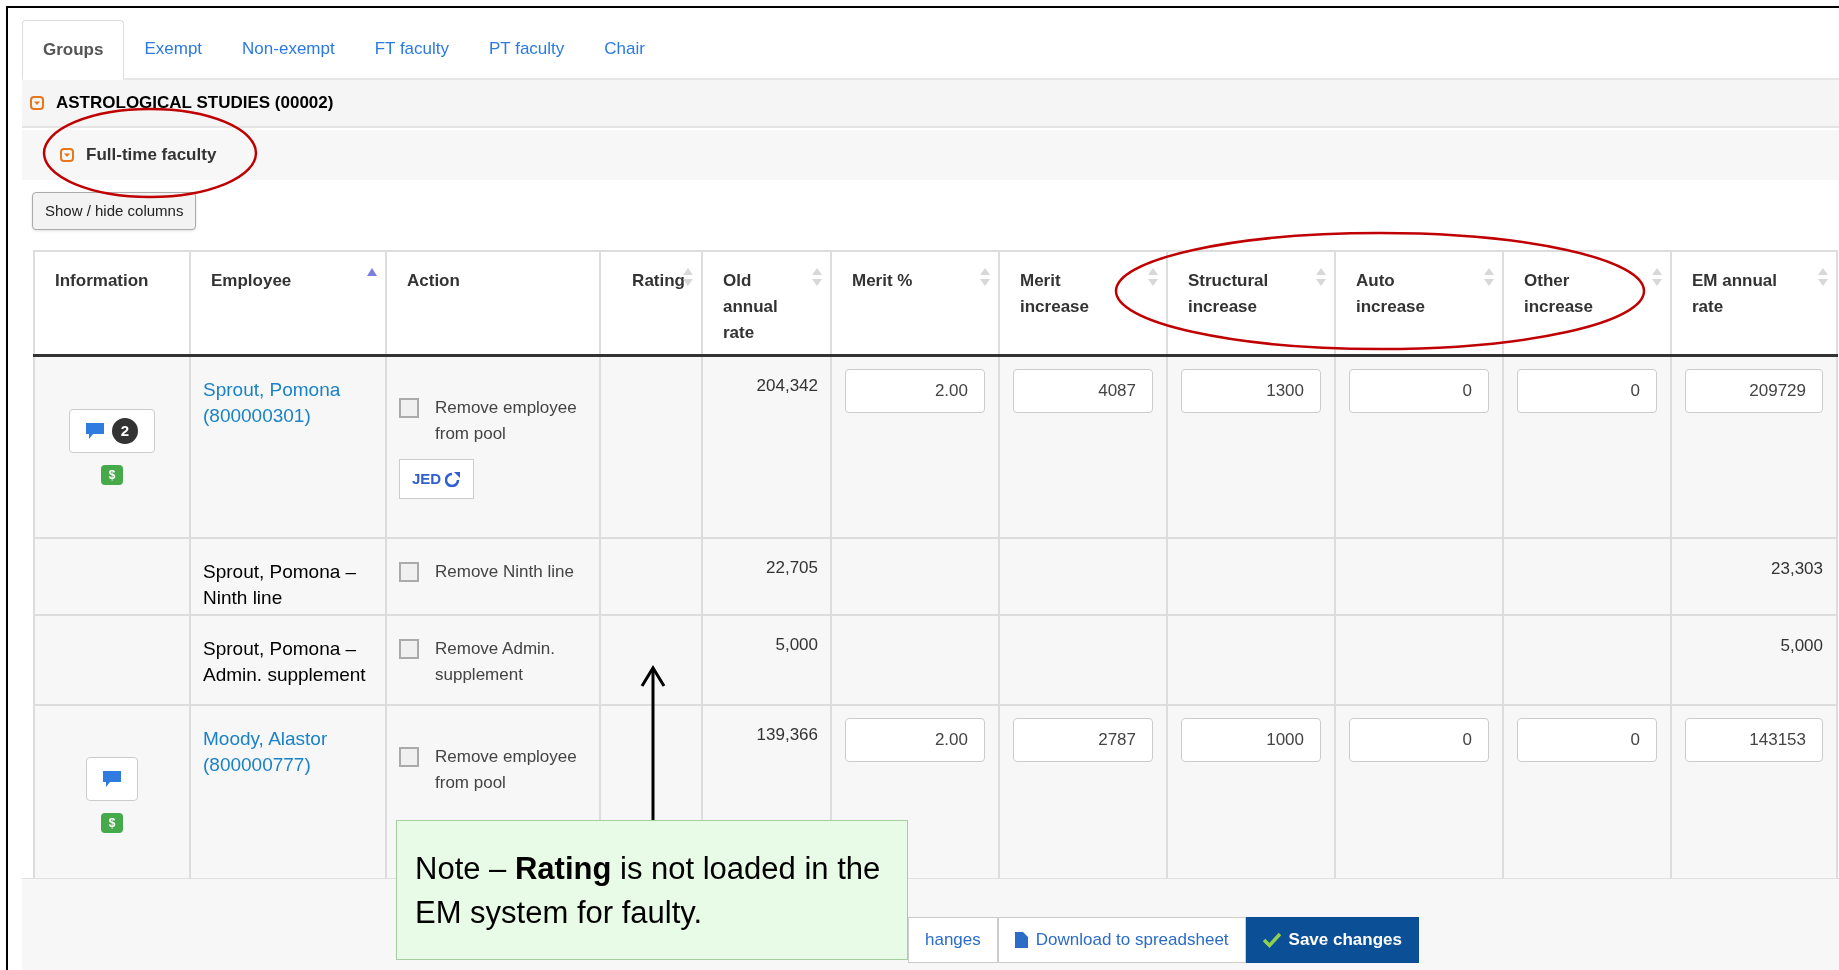 This screenshot has width=1839, height=970. What do you see at coordinates (796, 644) in the screenshot?
I see `old-rate-value: 5,000` at bounding box center [796, 644].